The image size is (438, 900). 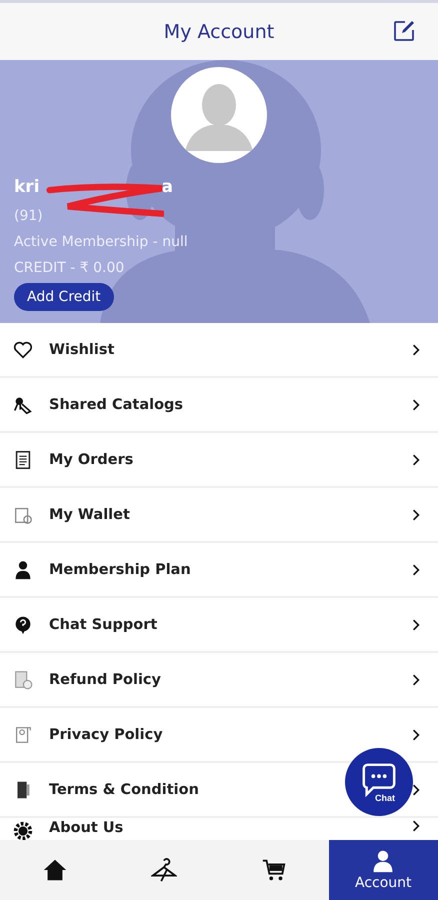 I want to click on menu-item: Chat Support, so click(x=103, y=624).